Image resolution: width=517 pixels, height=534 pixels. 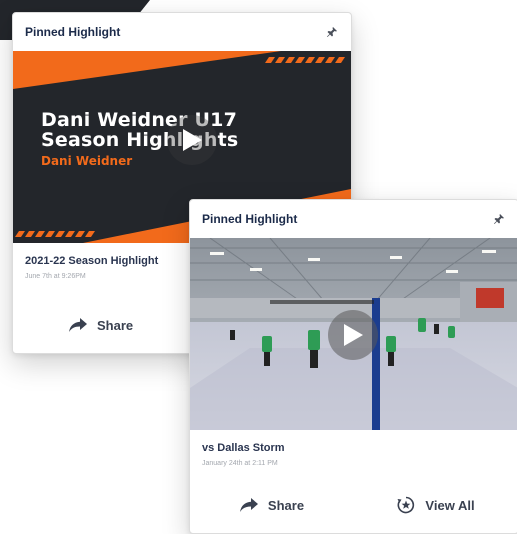 I want to click on view-all-button: View All, so click(x=435, y=505).